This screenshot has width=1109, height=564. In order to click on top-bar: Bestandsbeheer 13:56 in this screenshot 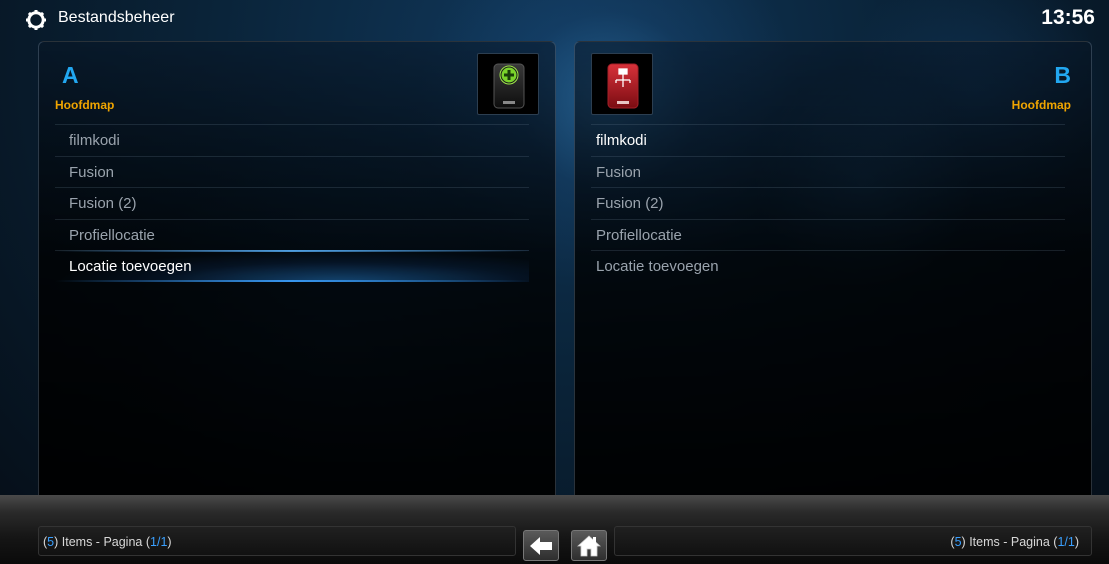, I will do `click(554, 20)`.